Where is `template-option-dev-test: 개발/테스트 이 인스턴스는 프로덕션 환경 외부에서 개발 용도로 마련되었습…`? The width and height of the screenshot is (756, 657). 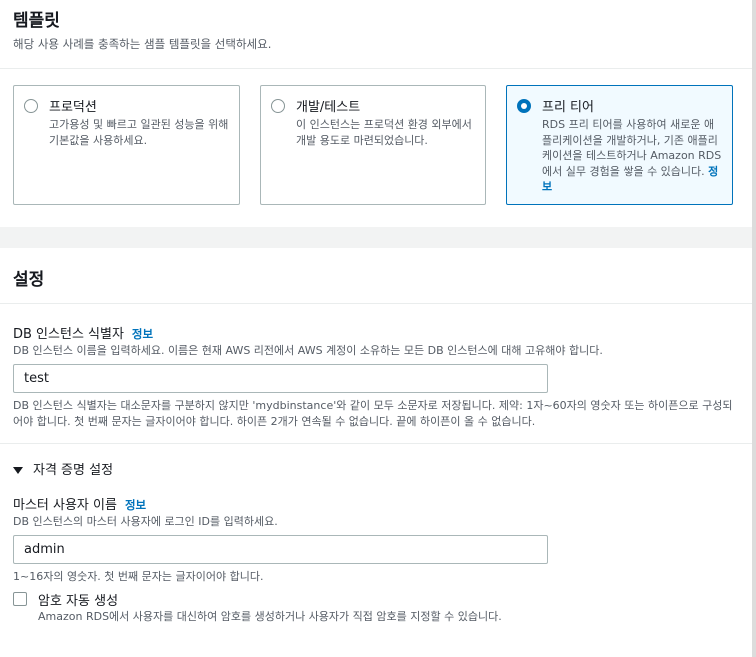 template-option-dev-test: 개발/테스트 이 인스턴스는 프로덕션 환경 외부에서 개발 용도로 마련되었습… is located at coordinates (373, 145).